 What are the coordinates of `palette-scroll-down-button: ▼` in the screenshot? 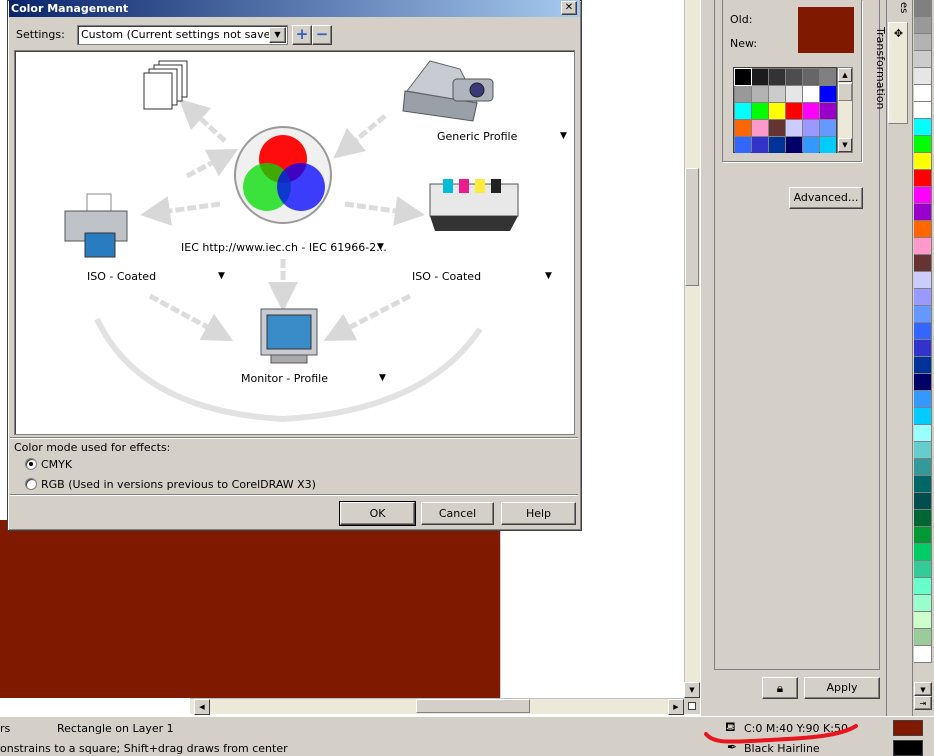 It's located at (923, 689).